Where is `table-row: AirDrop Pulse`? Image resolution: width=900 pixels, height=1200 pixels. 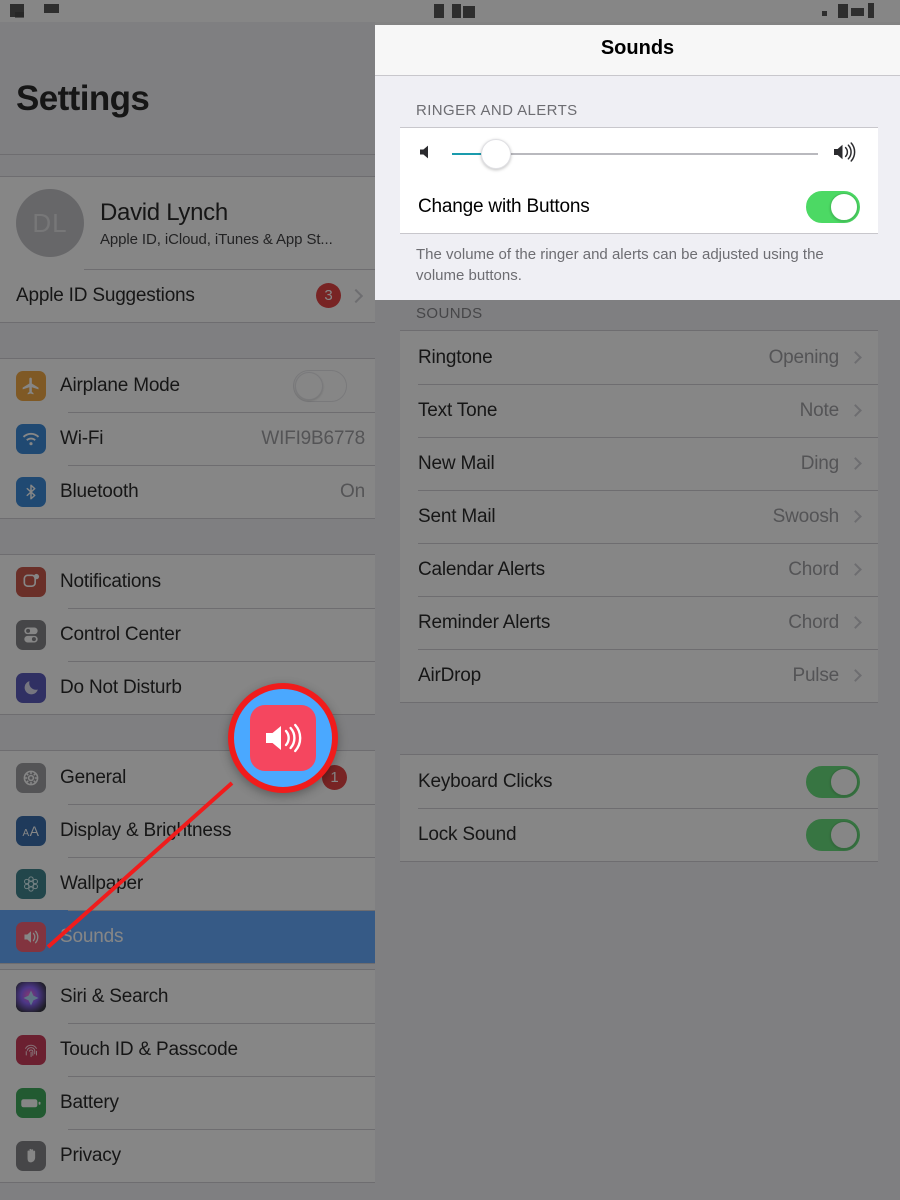 table-row: AirDrop Pulse is located at coordinates (639, 675).